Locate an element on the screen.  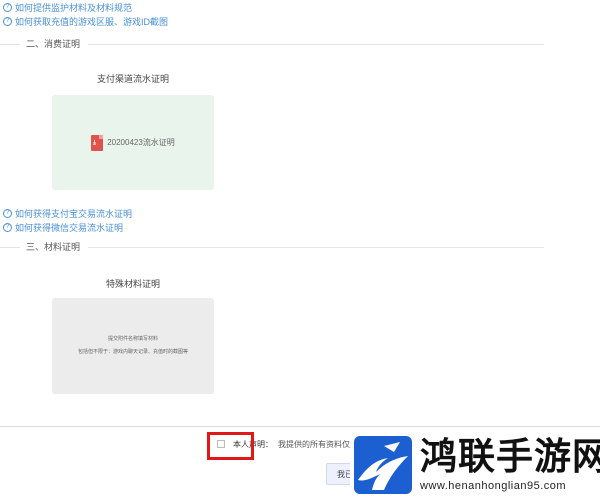
help-link-label: 如何获得支付宝交易流水证明 is located at coordinates (74, 213).